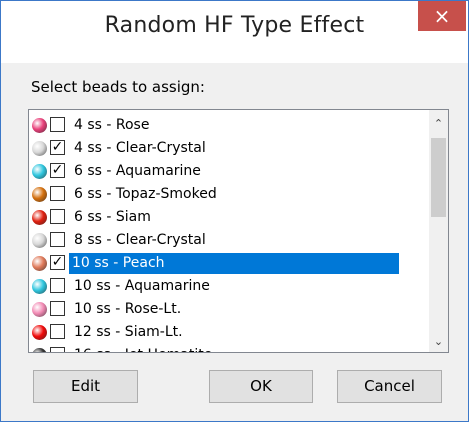  I want to click on bead-list-item: ✓ 10 ss - Peach, so click(229, 263).